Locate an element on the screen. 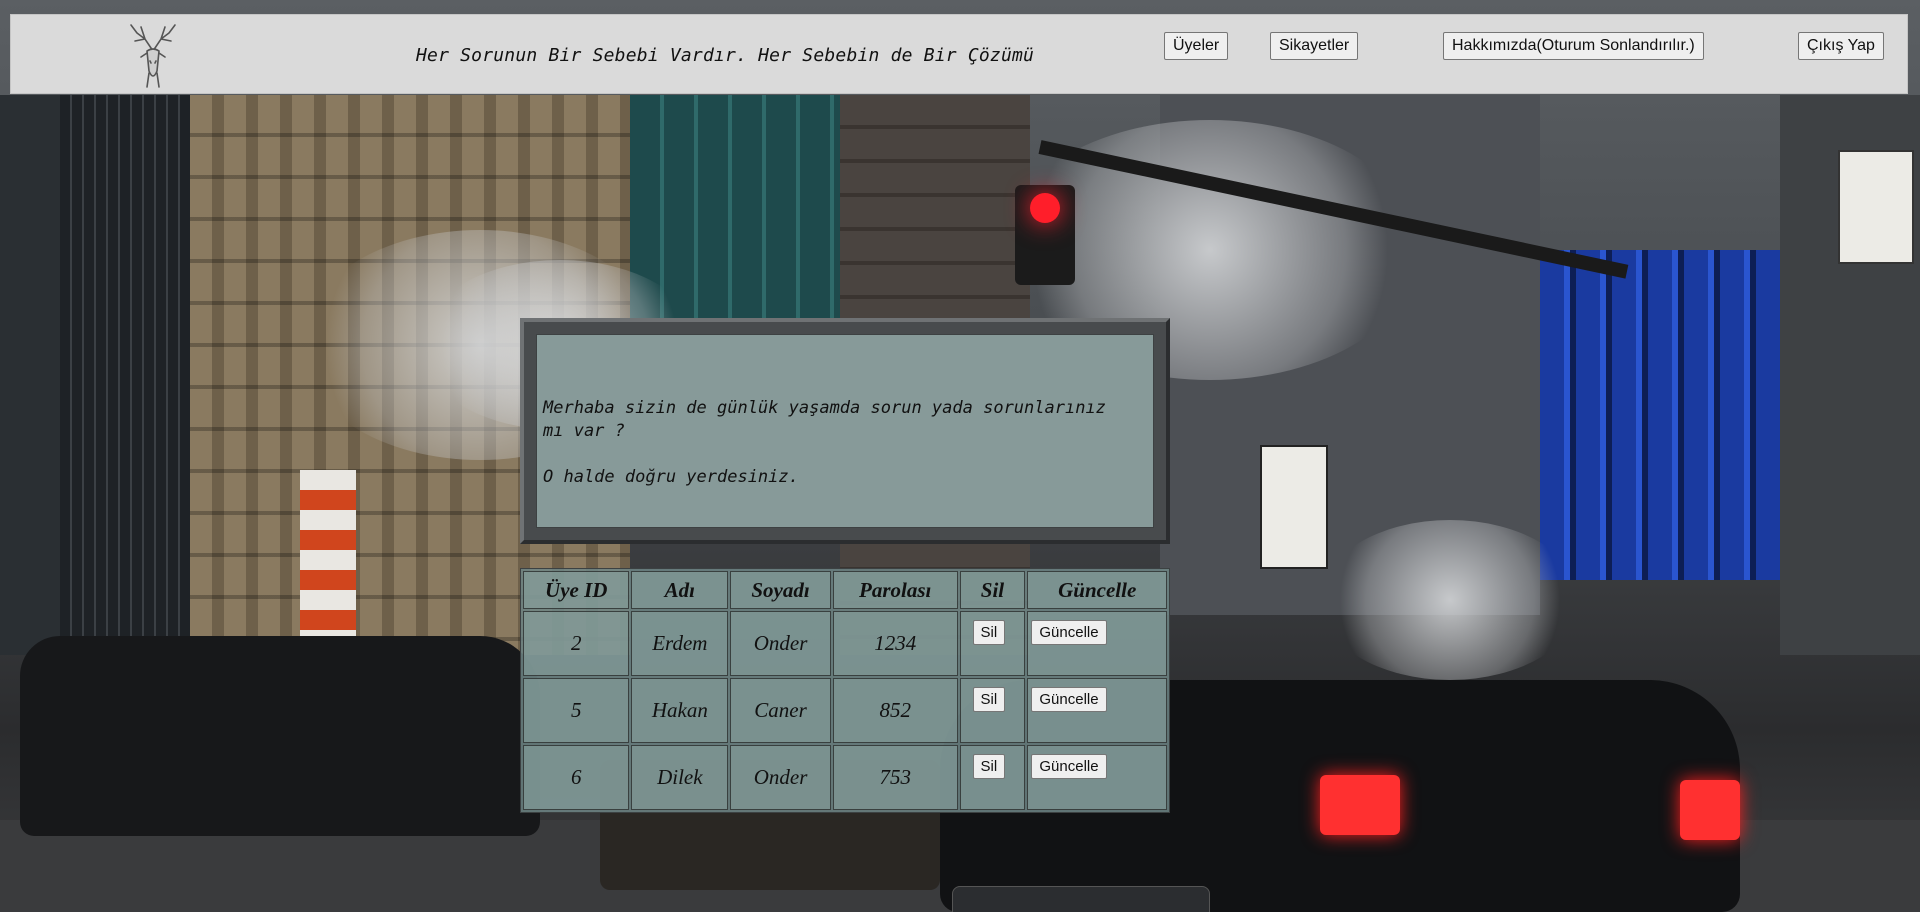 The height and width of the screenshot is (912, 1920). cell-id: 6 is located at coordinates (576, 777).